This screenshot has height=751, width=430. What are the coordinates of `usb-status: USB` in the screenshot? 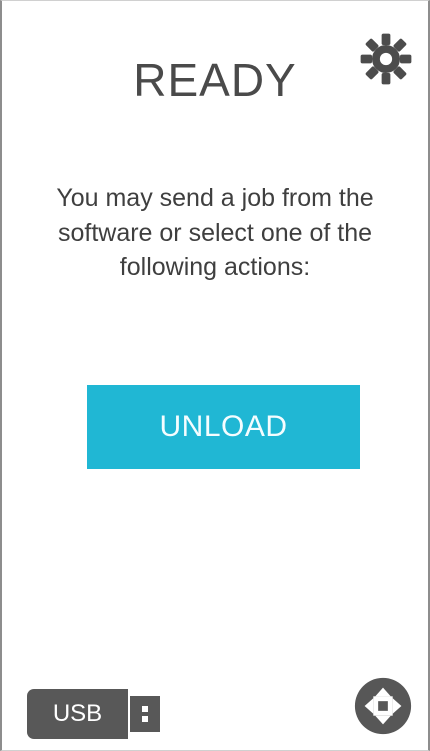 It's located at (94, 714).